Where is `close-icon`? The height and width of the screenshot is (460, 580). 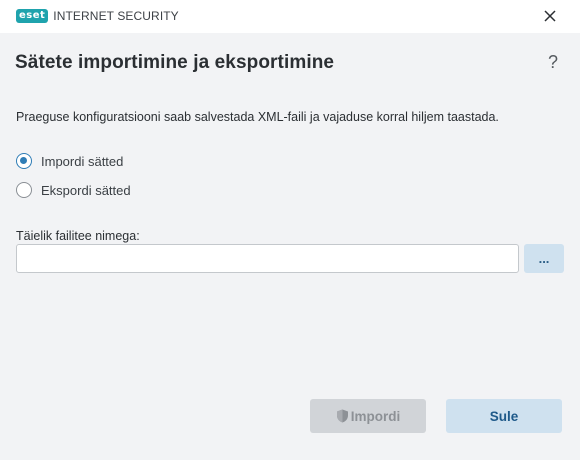
close-icon is located at coordinates (550, 16).